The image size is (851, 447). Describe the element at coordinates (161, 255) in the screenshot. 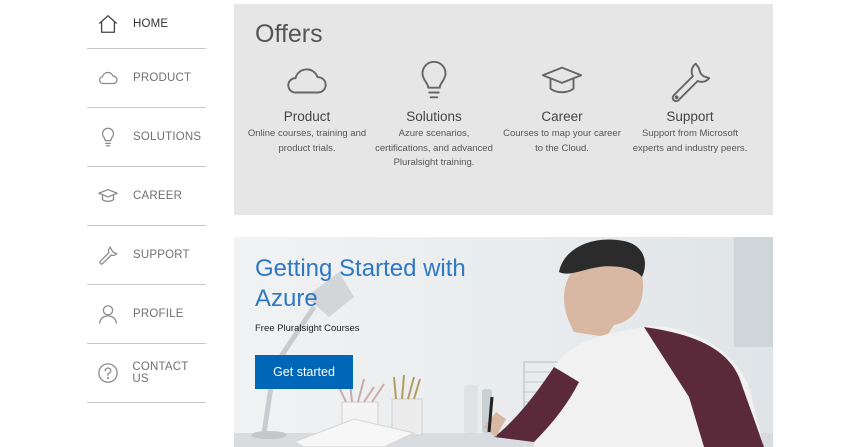

I see `nav-item-label: SUPPORT` at that location.